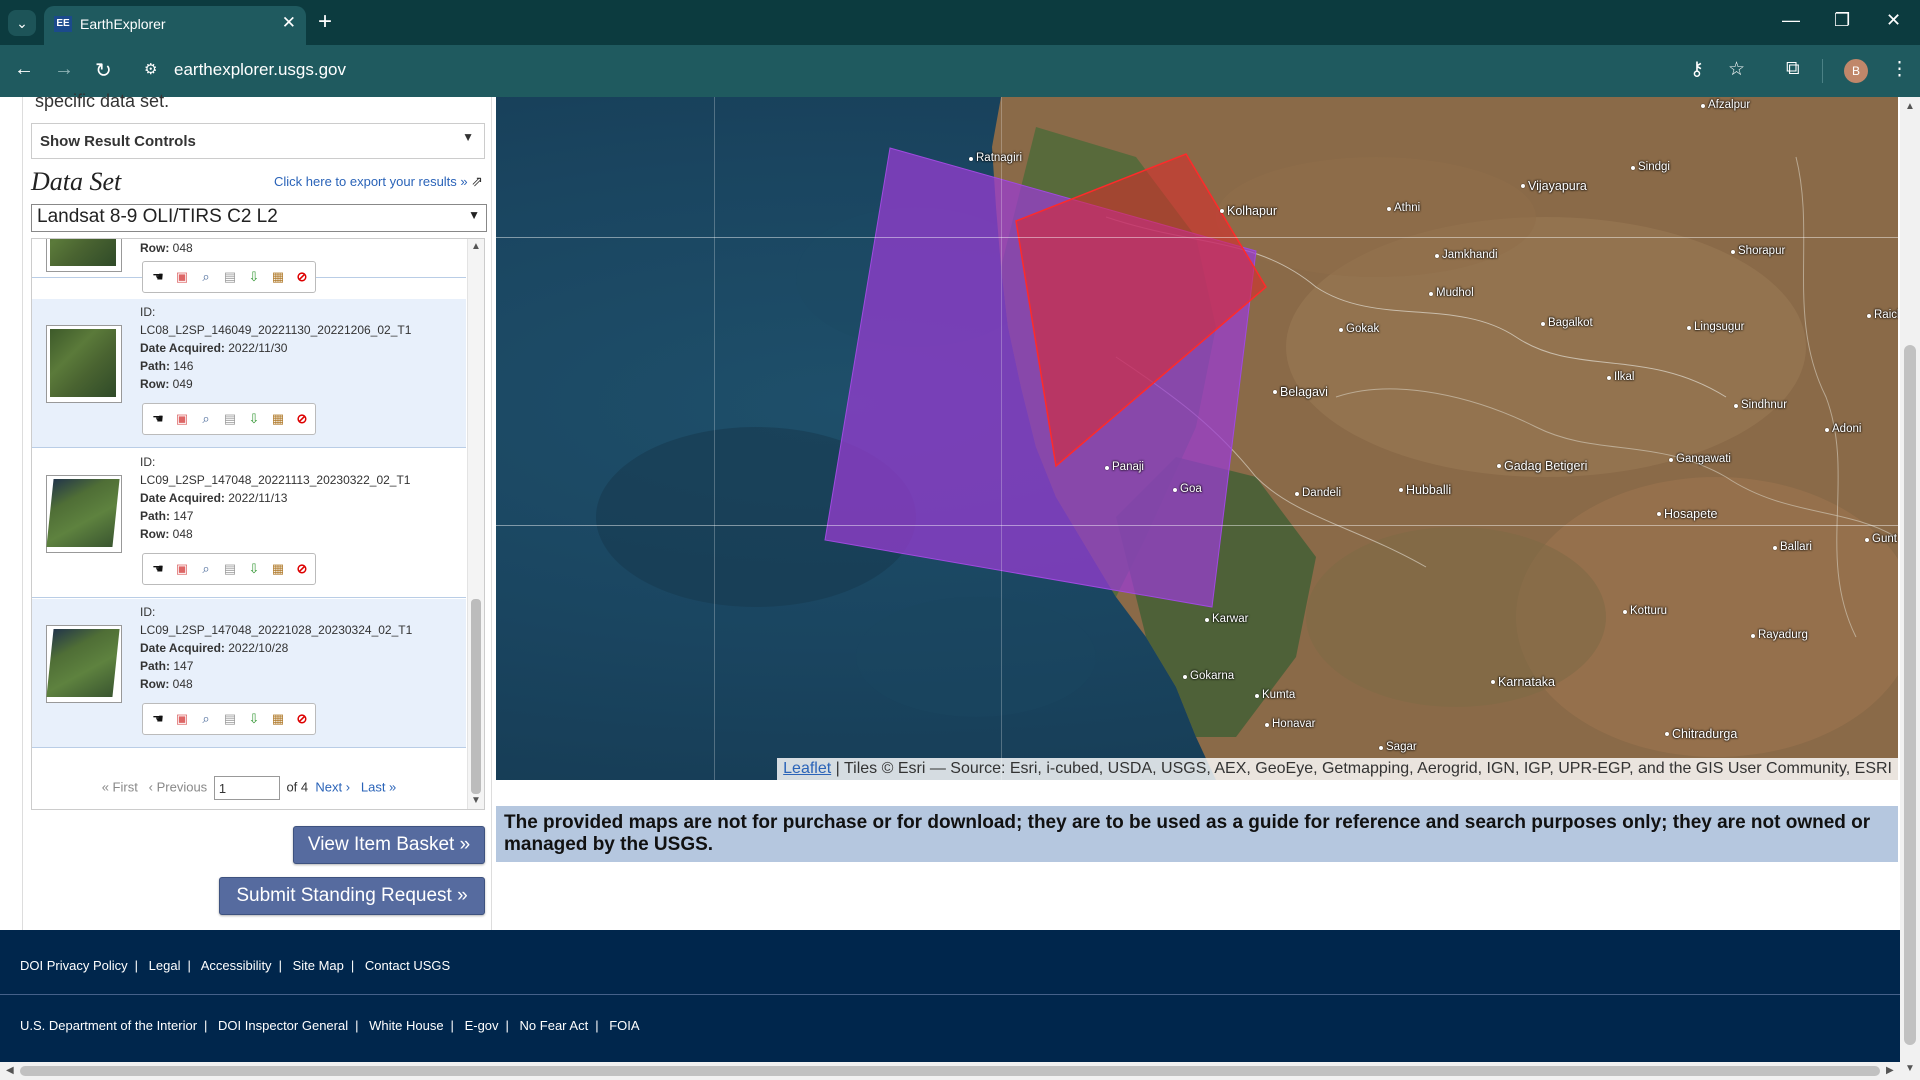 The image size is (1920, 1080). What do you see at coordinates (64, 69) in the screenshot?
I see `forward-arrow-icon: →` at bounding box center [64, 69].